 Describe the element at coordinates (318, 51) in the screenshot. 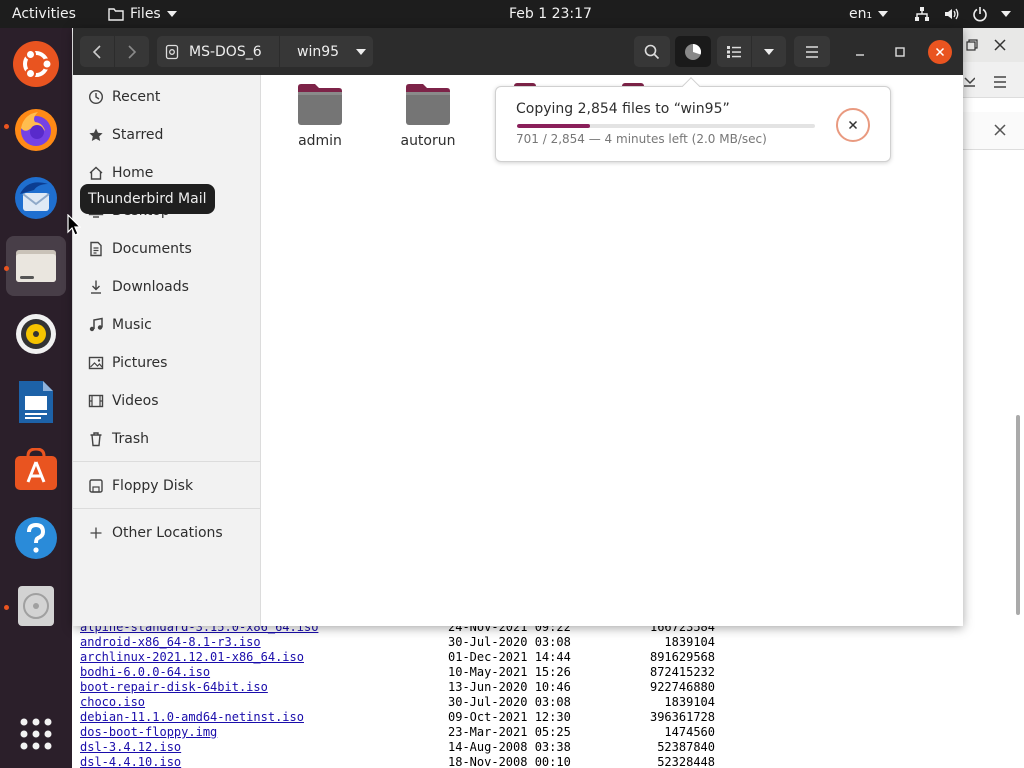

I see `breadcrumb-folder-label: win95` at that location.